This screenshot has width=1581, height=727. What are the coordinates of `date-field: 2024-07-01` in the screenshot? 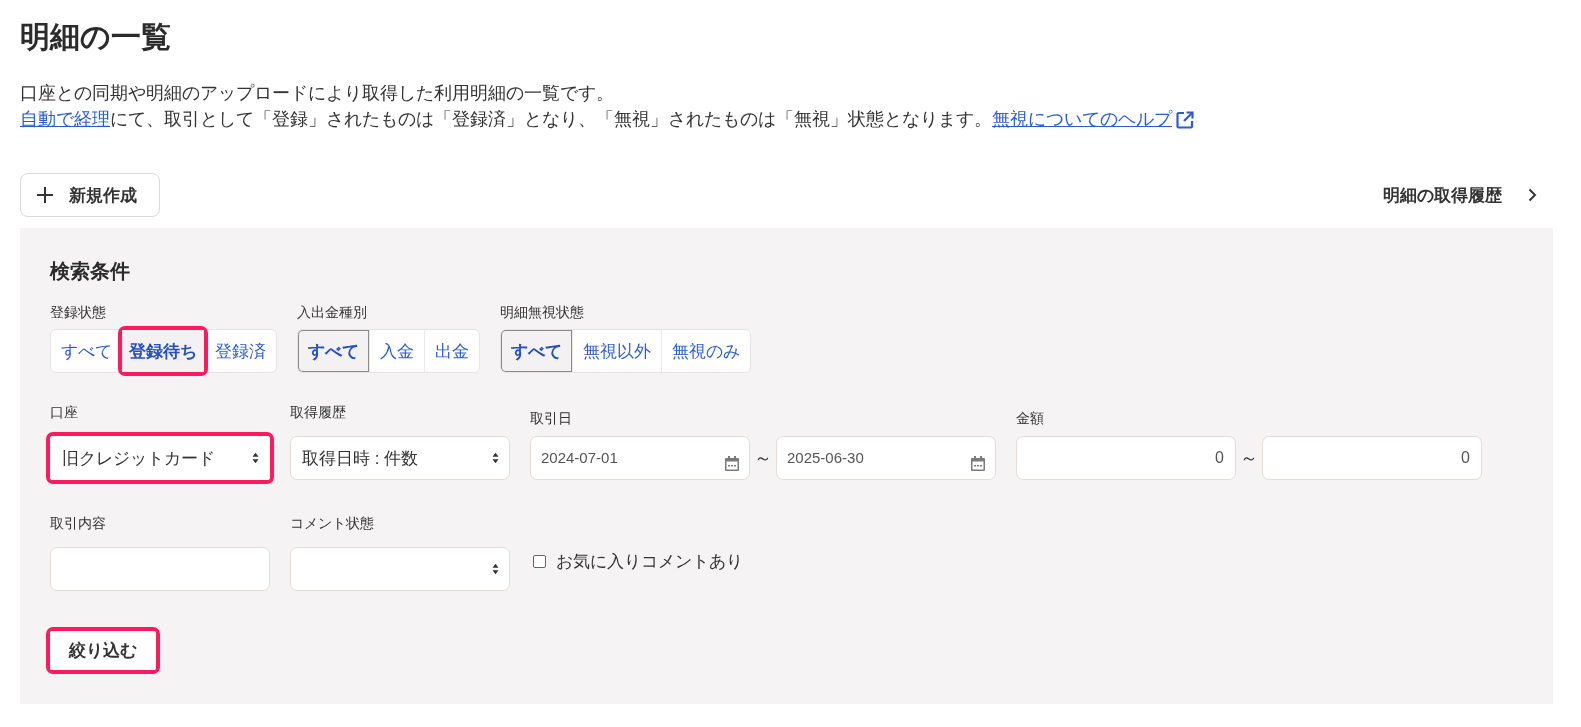 It's located at (640, 458).